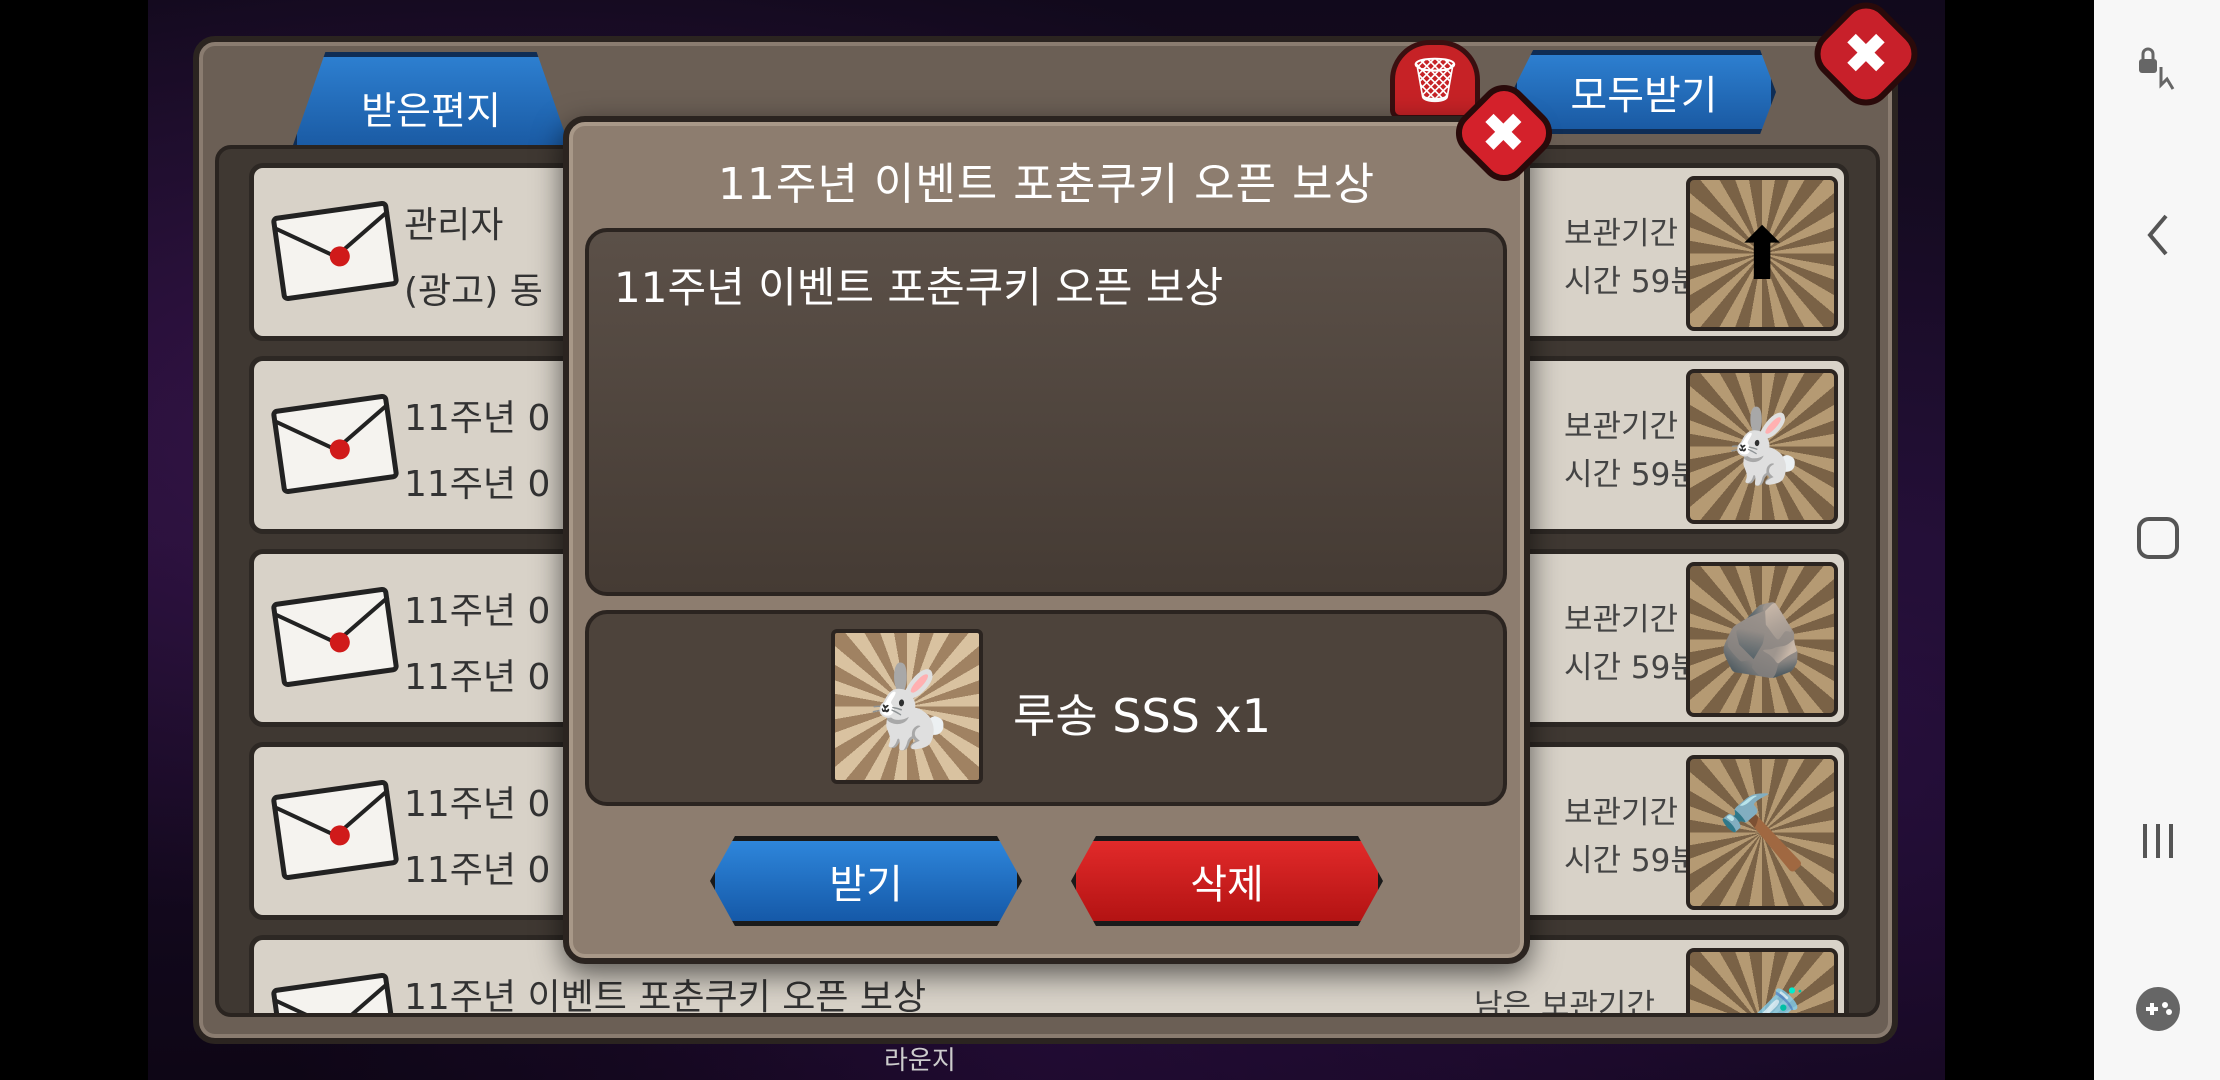  What do you see at coordinates (2158, 1009) in the screenshot?
I see `game-tools-icon` at bounding box center [2158, 1009].